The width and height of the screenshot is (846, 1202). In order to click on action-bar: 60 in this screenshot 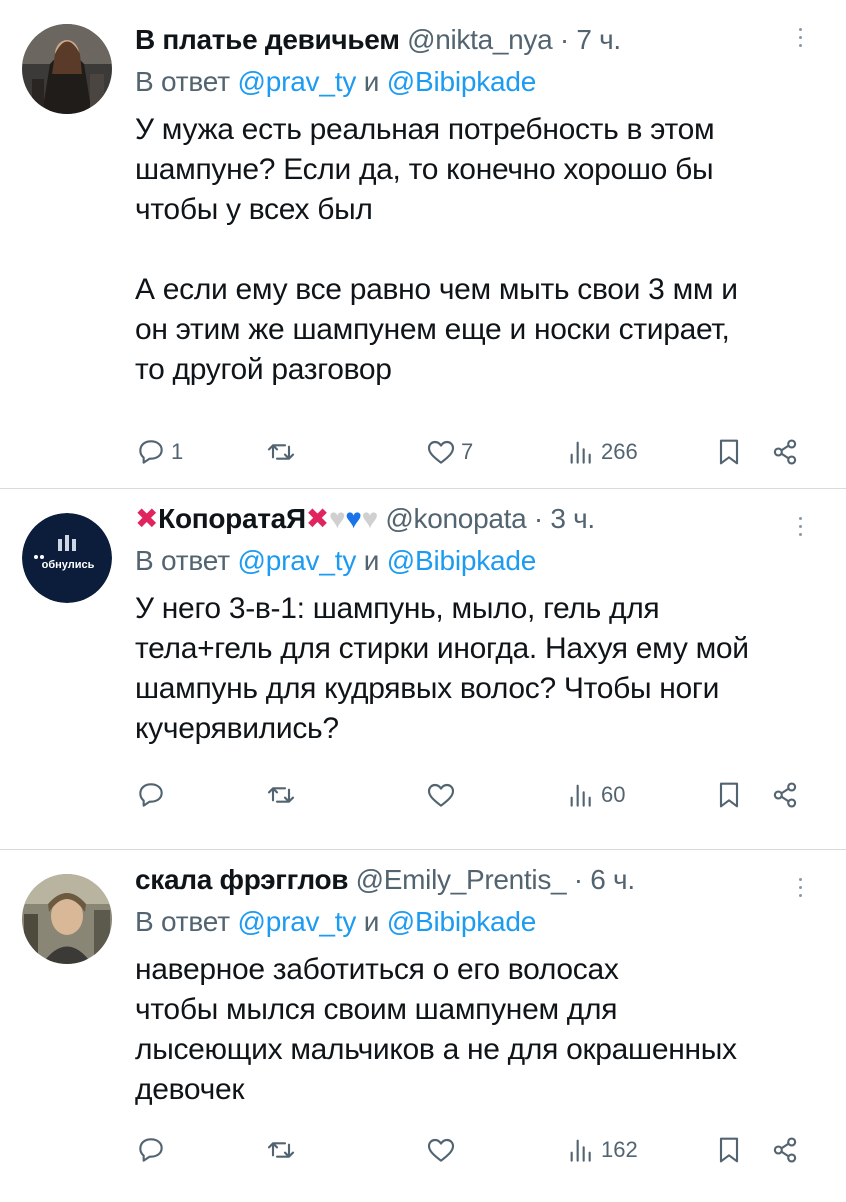, I will do `click(470, 795)`.